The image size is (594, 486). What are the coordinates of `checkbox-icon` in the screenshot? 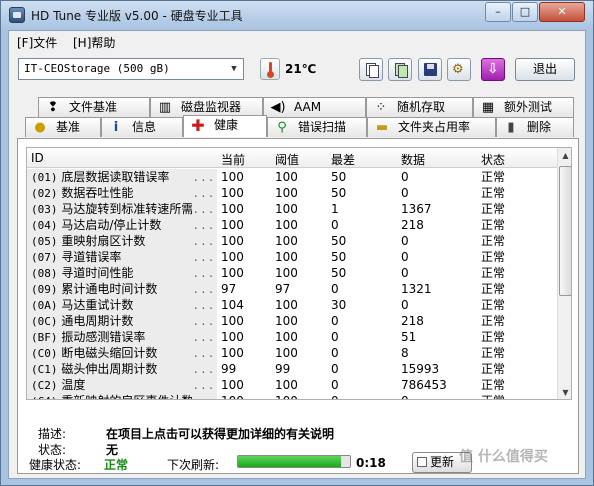 It's located at (422, 462).